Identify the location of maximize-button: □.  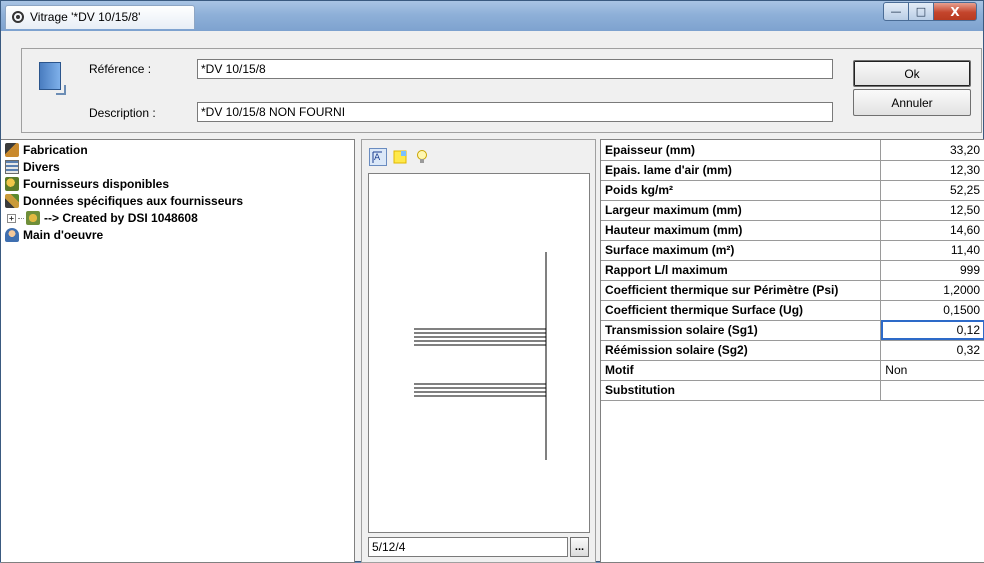
(921, 11).